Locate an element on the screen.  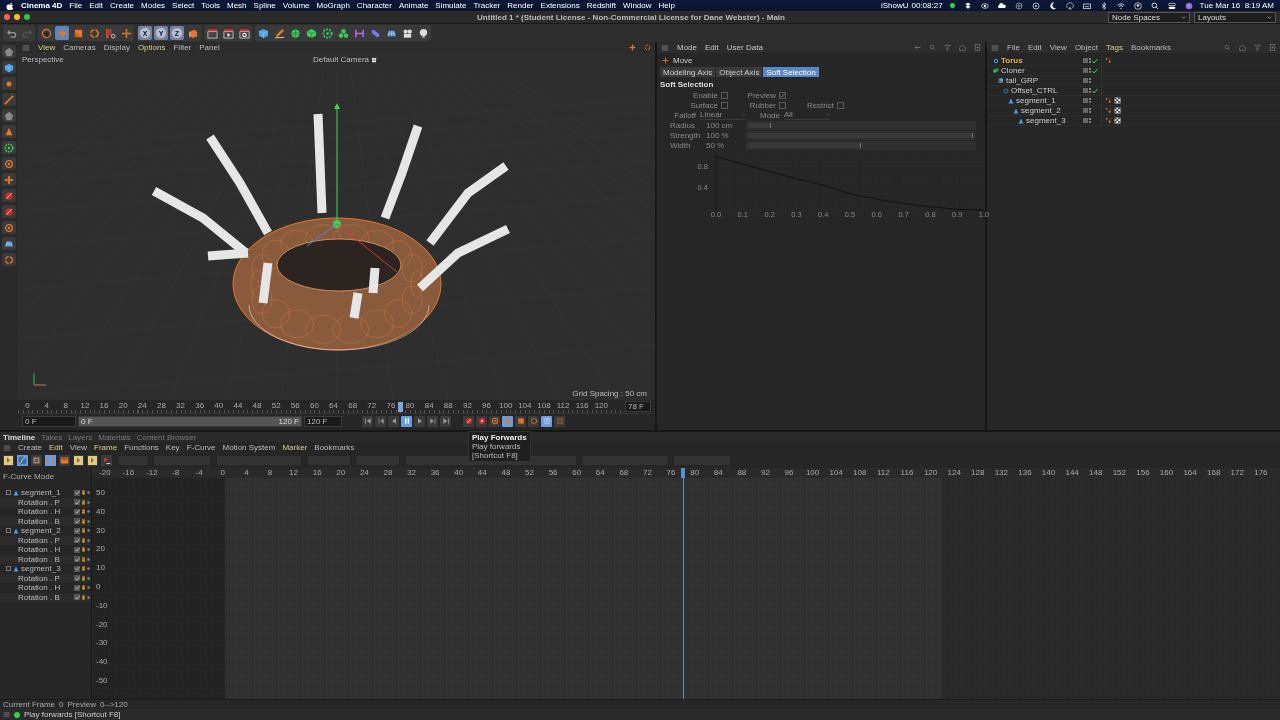
menu-item: Display is located at coordinates (116, 47).